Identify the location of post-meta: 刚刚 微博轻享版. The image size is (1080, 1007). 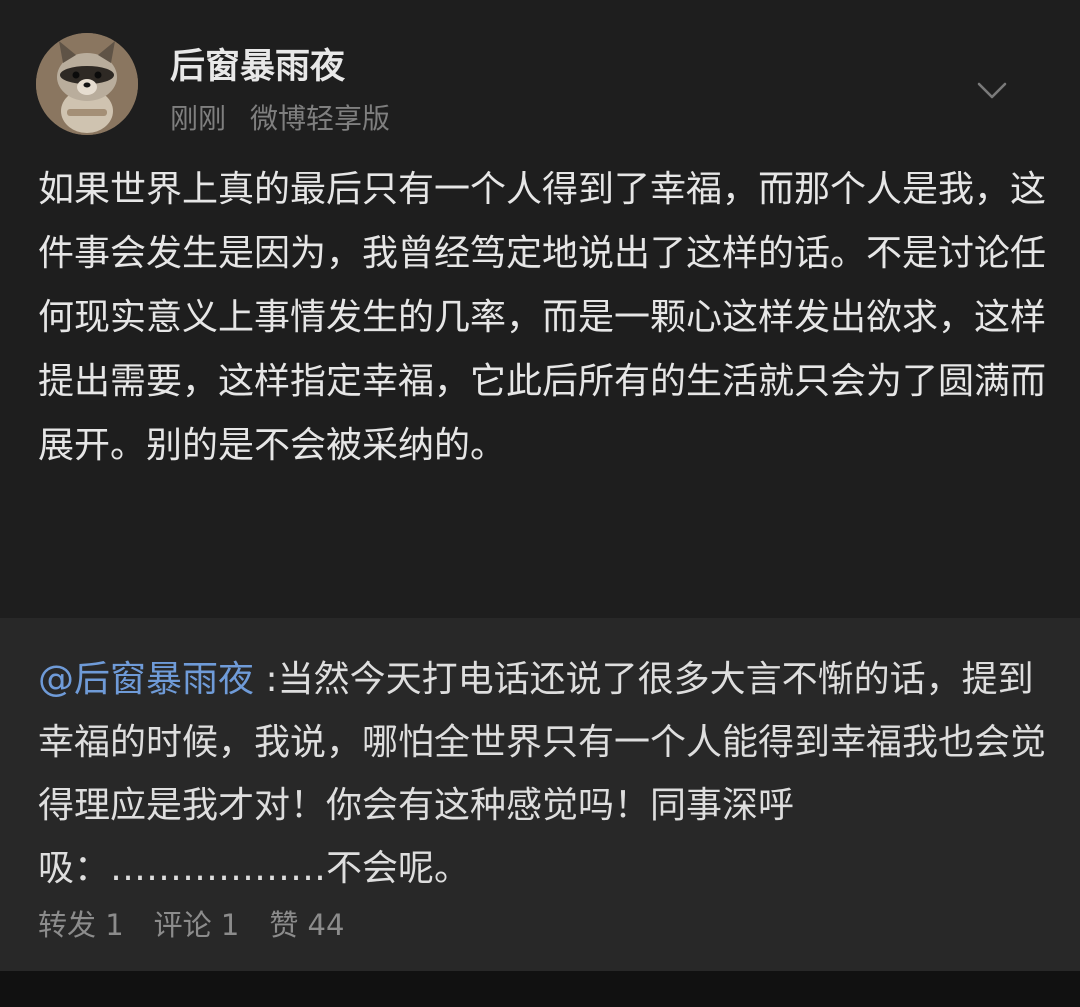
(280, 117).